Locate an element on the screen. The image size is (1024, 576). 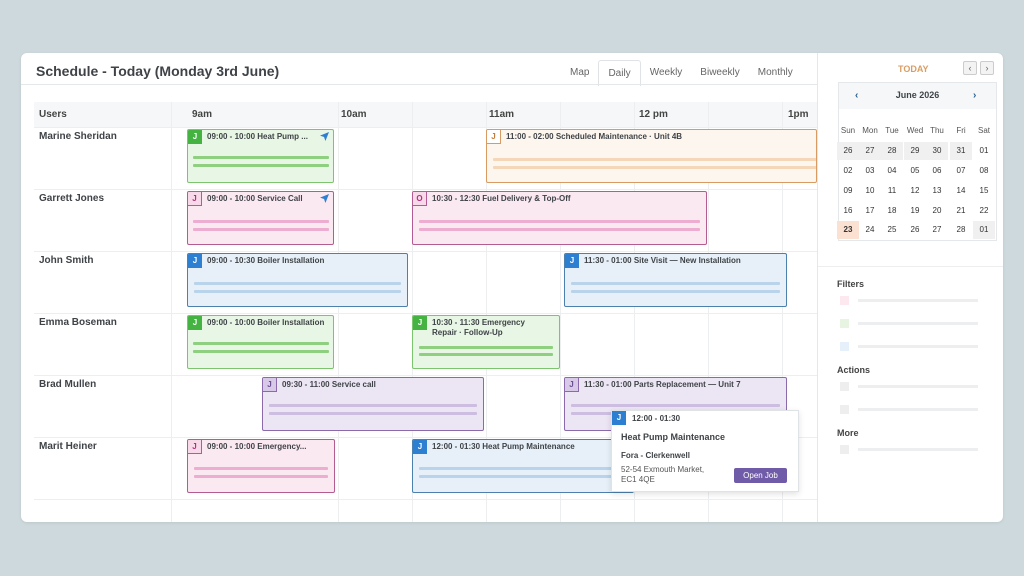
event-card: J 09:00 - 10:30 Boiler Installation is located at coordinates (297, 280).